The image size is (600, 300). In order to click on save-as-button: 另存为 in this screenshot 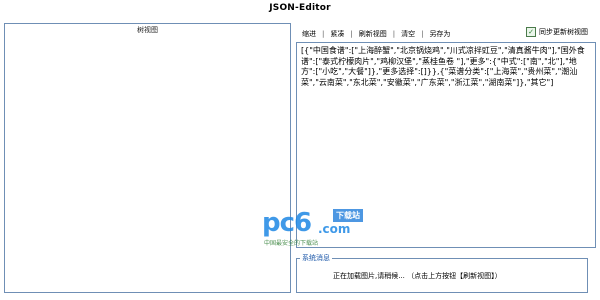, I will do `click(439, 34)`.